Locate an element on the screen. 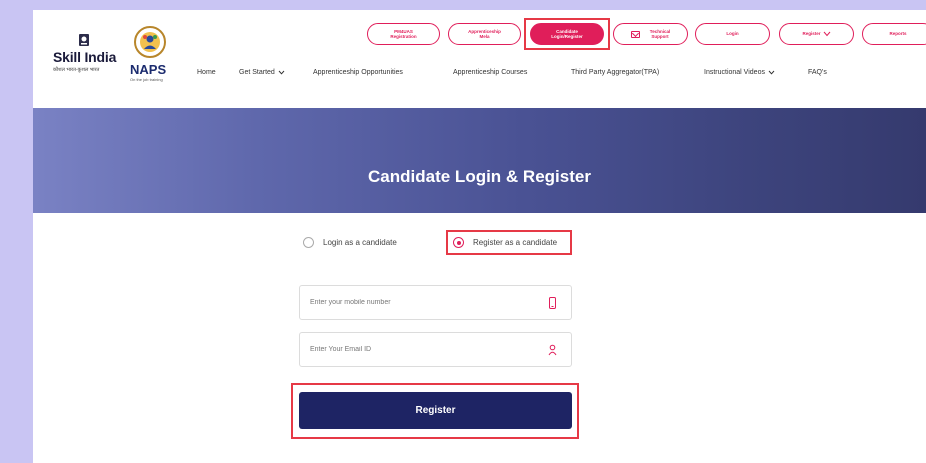 The image size is (926, 463). skill-india-emblem-icon is located at coordinates (84, 40).